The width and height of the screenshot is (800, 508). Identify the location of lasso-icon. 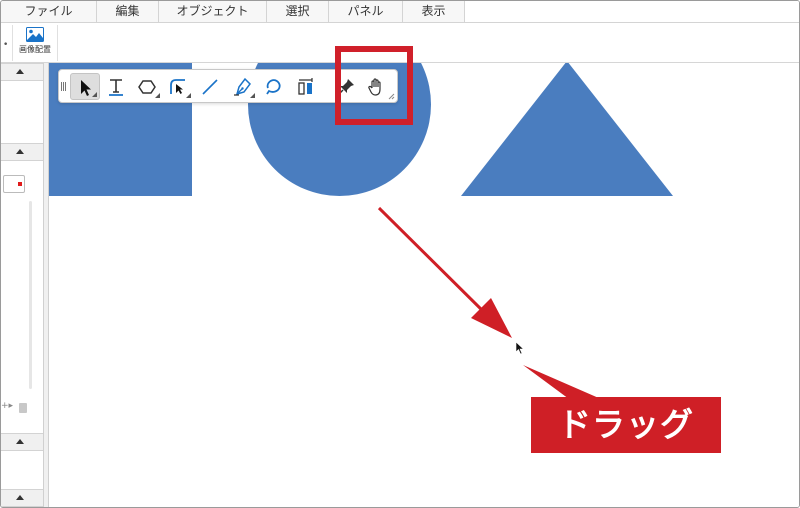
(273, 87).